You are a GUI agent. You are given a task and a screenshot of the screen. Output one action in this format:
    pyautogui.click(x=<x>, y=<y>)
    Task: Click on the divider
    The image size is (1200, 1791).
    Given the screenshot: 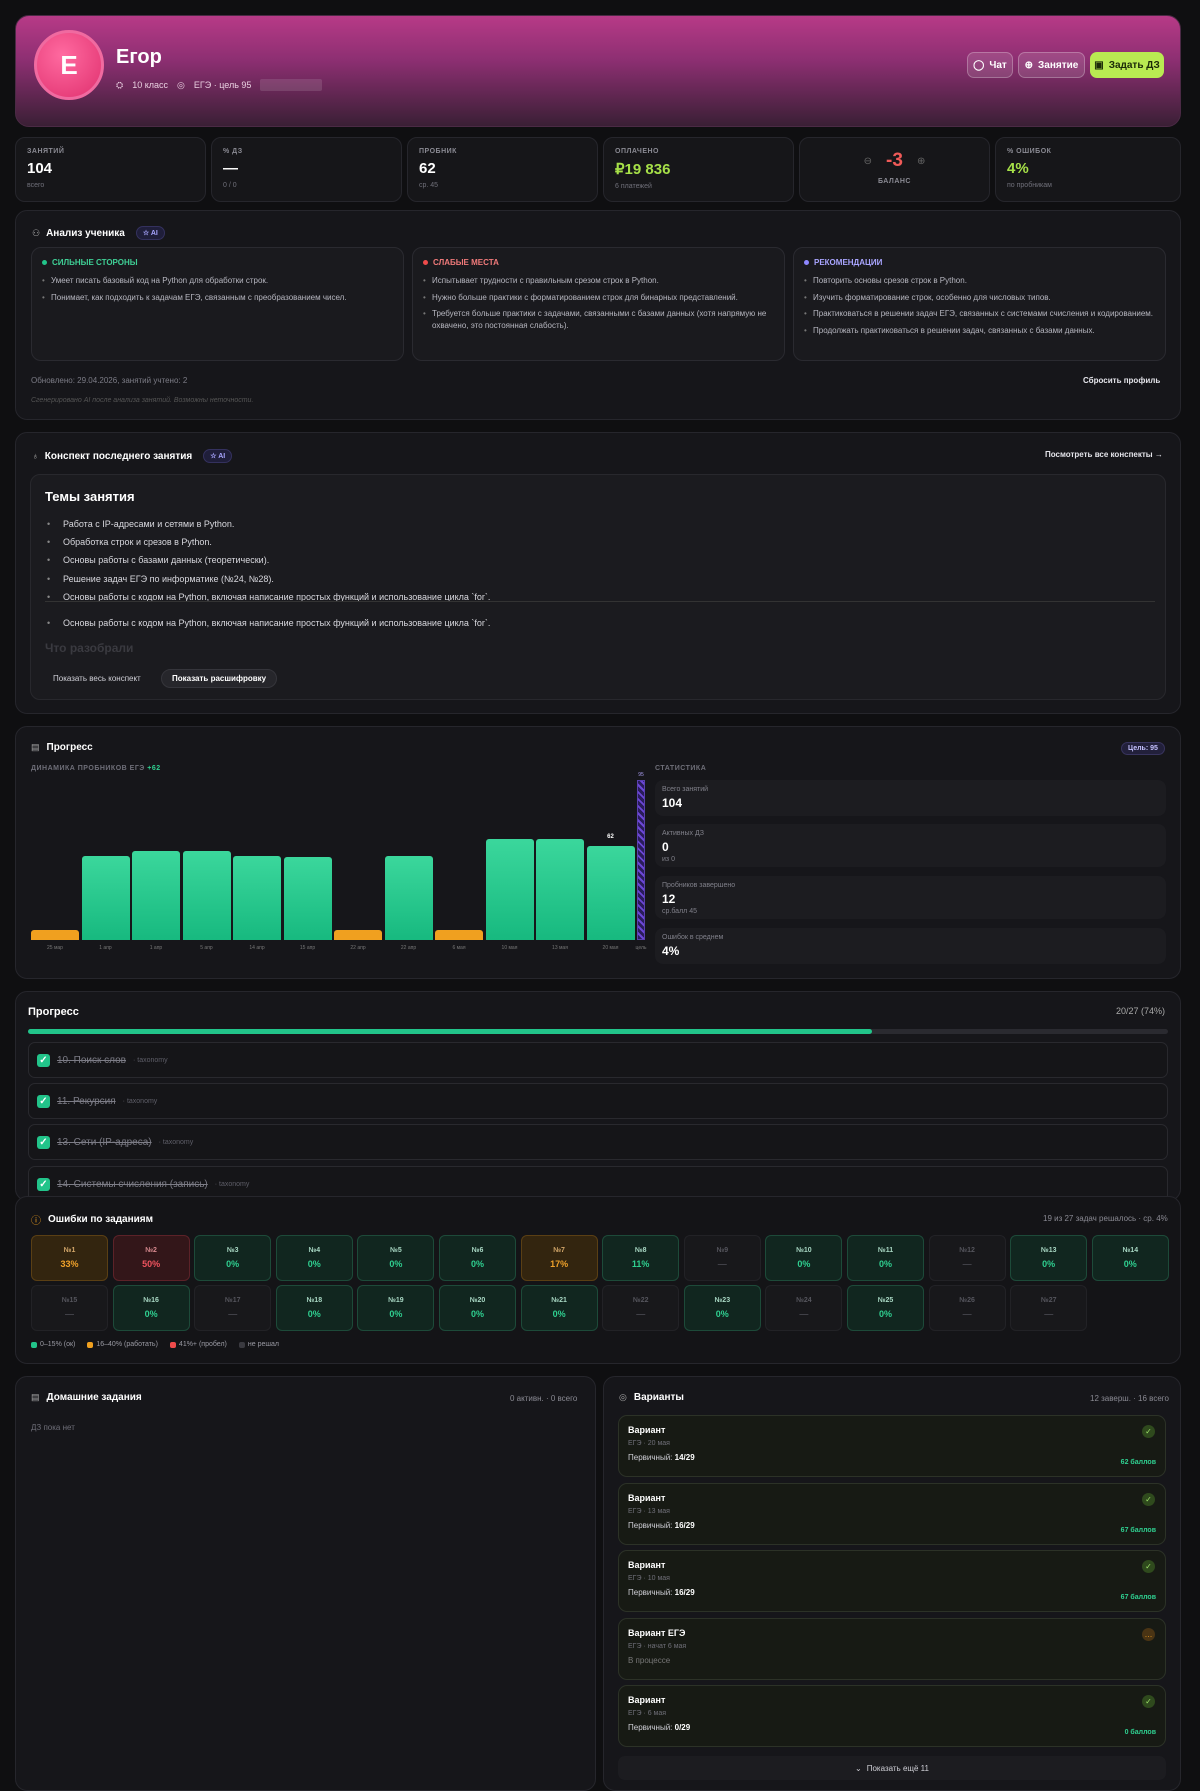 What is the action you would take?
    pyautogui.click(x=600, y=601)
    